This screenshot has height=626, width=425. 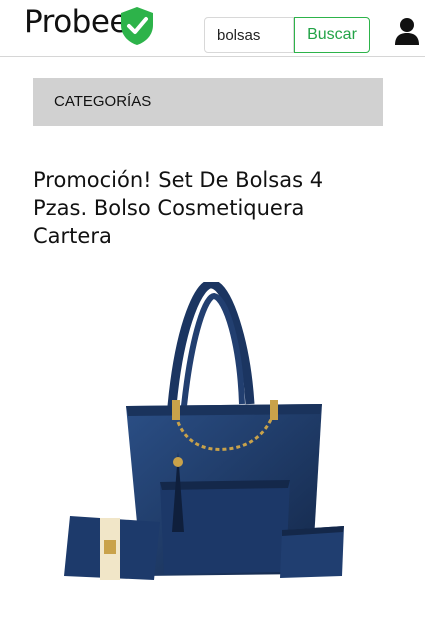 What do you see at coordinates (249, 35) in the screenshot?
I see `search-input` at bounding box center [249, 35].